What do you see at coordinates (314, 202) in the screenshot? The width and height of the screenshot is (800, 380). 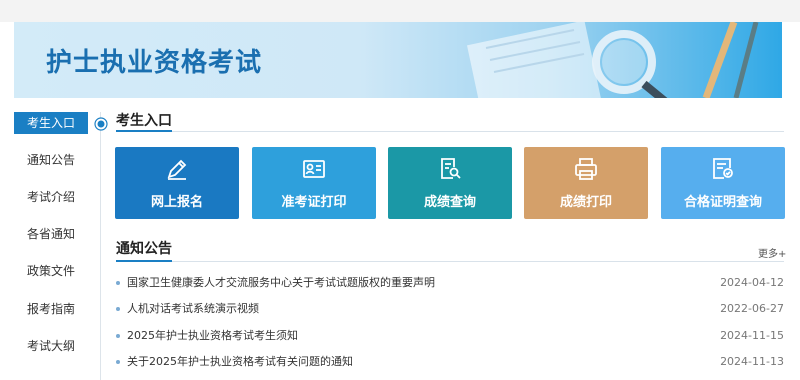 I see `tile-label: 准考证打印` at bounding box center [314, 202].